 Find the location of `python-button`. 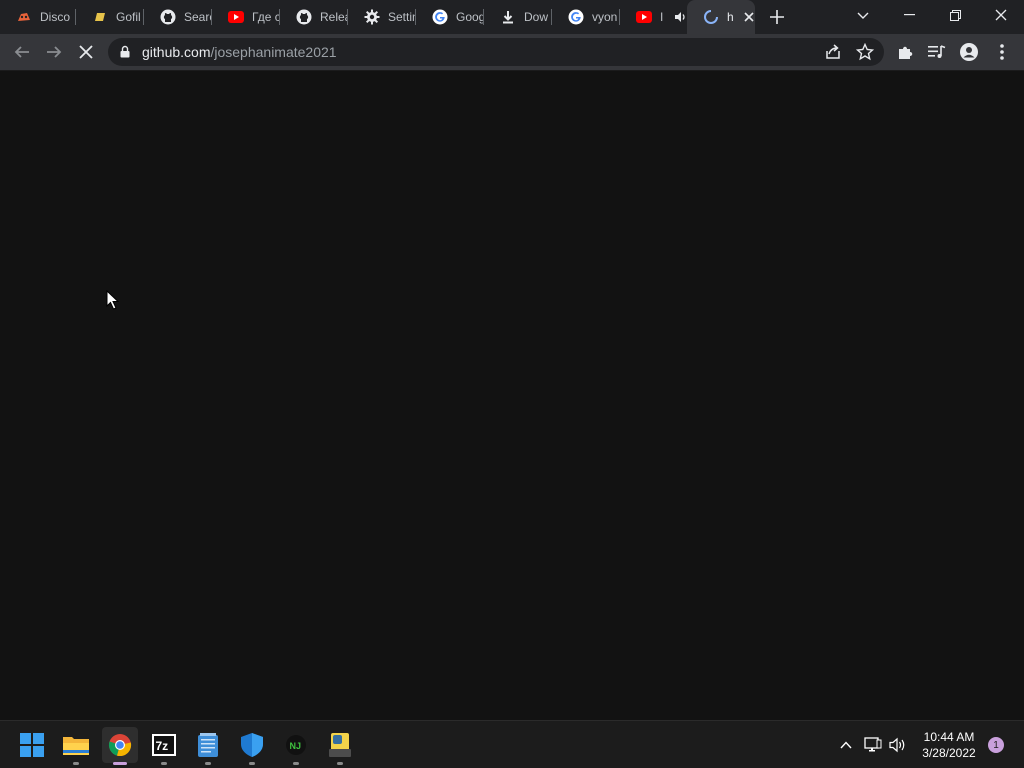

python-button is located at coordinates (340, 746).